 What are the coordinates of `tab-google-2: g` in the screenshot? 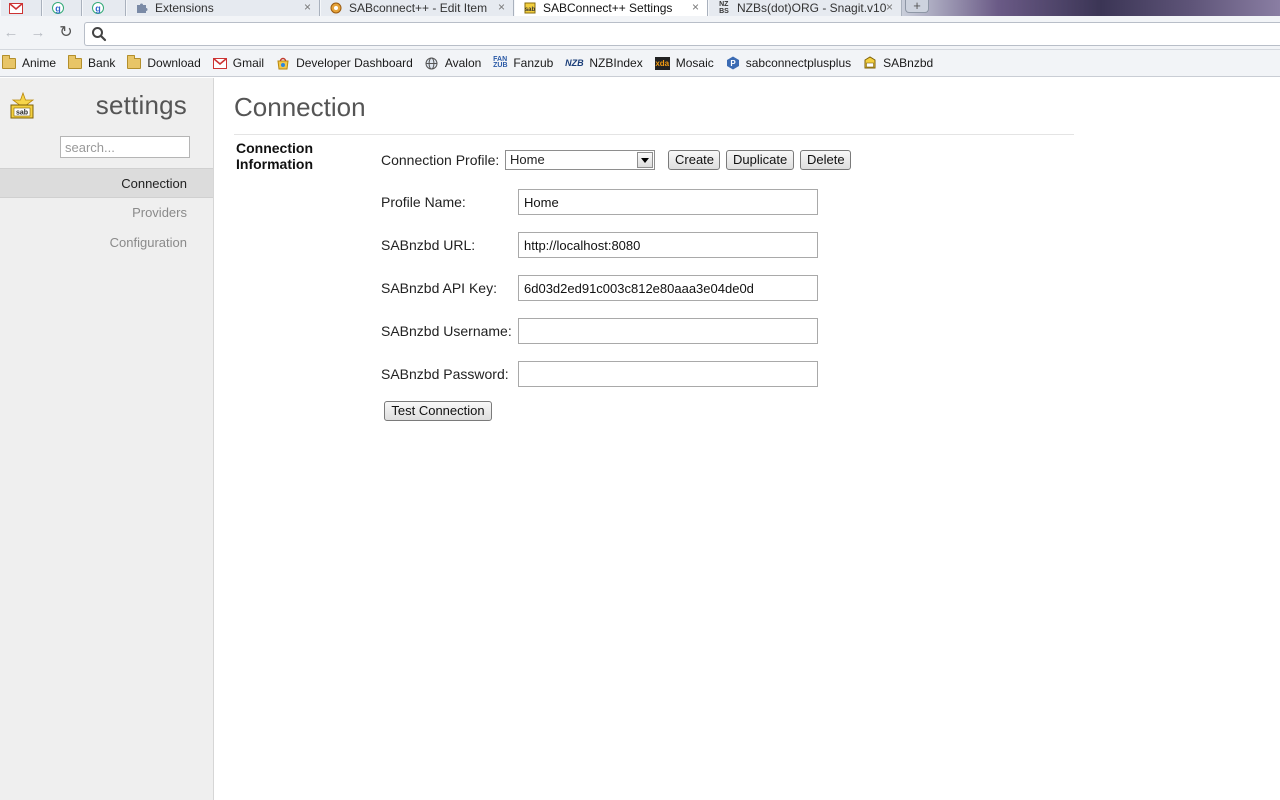 It's located at (104, 8).